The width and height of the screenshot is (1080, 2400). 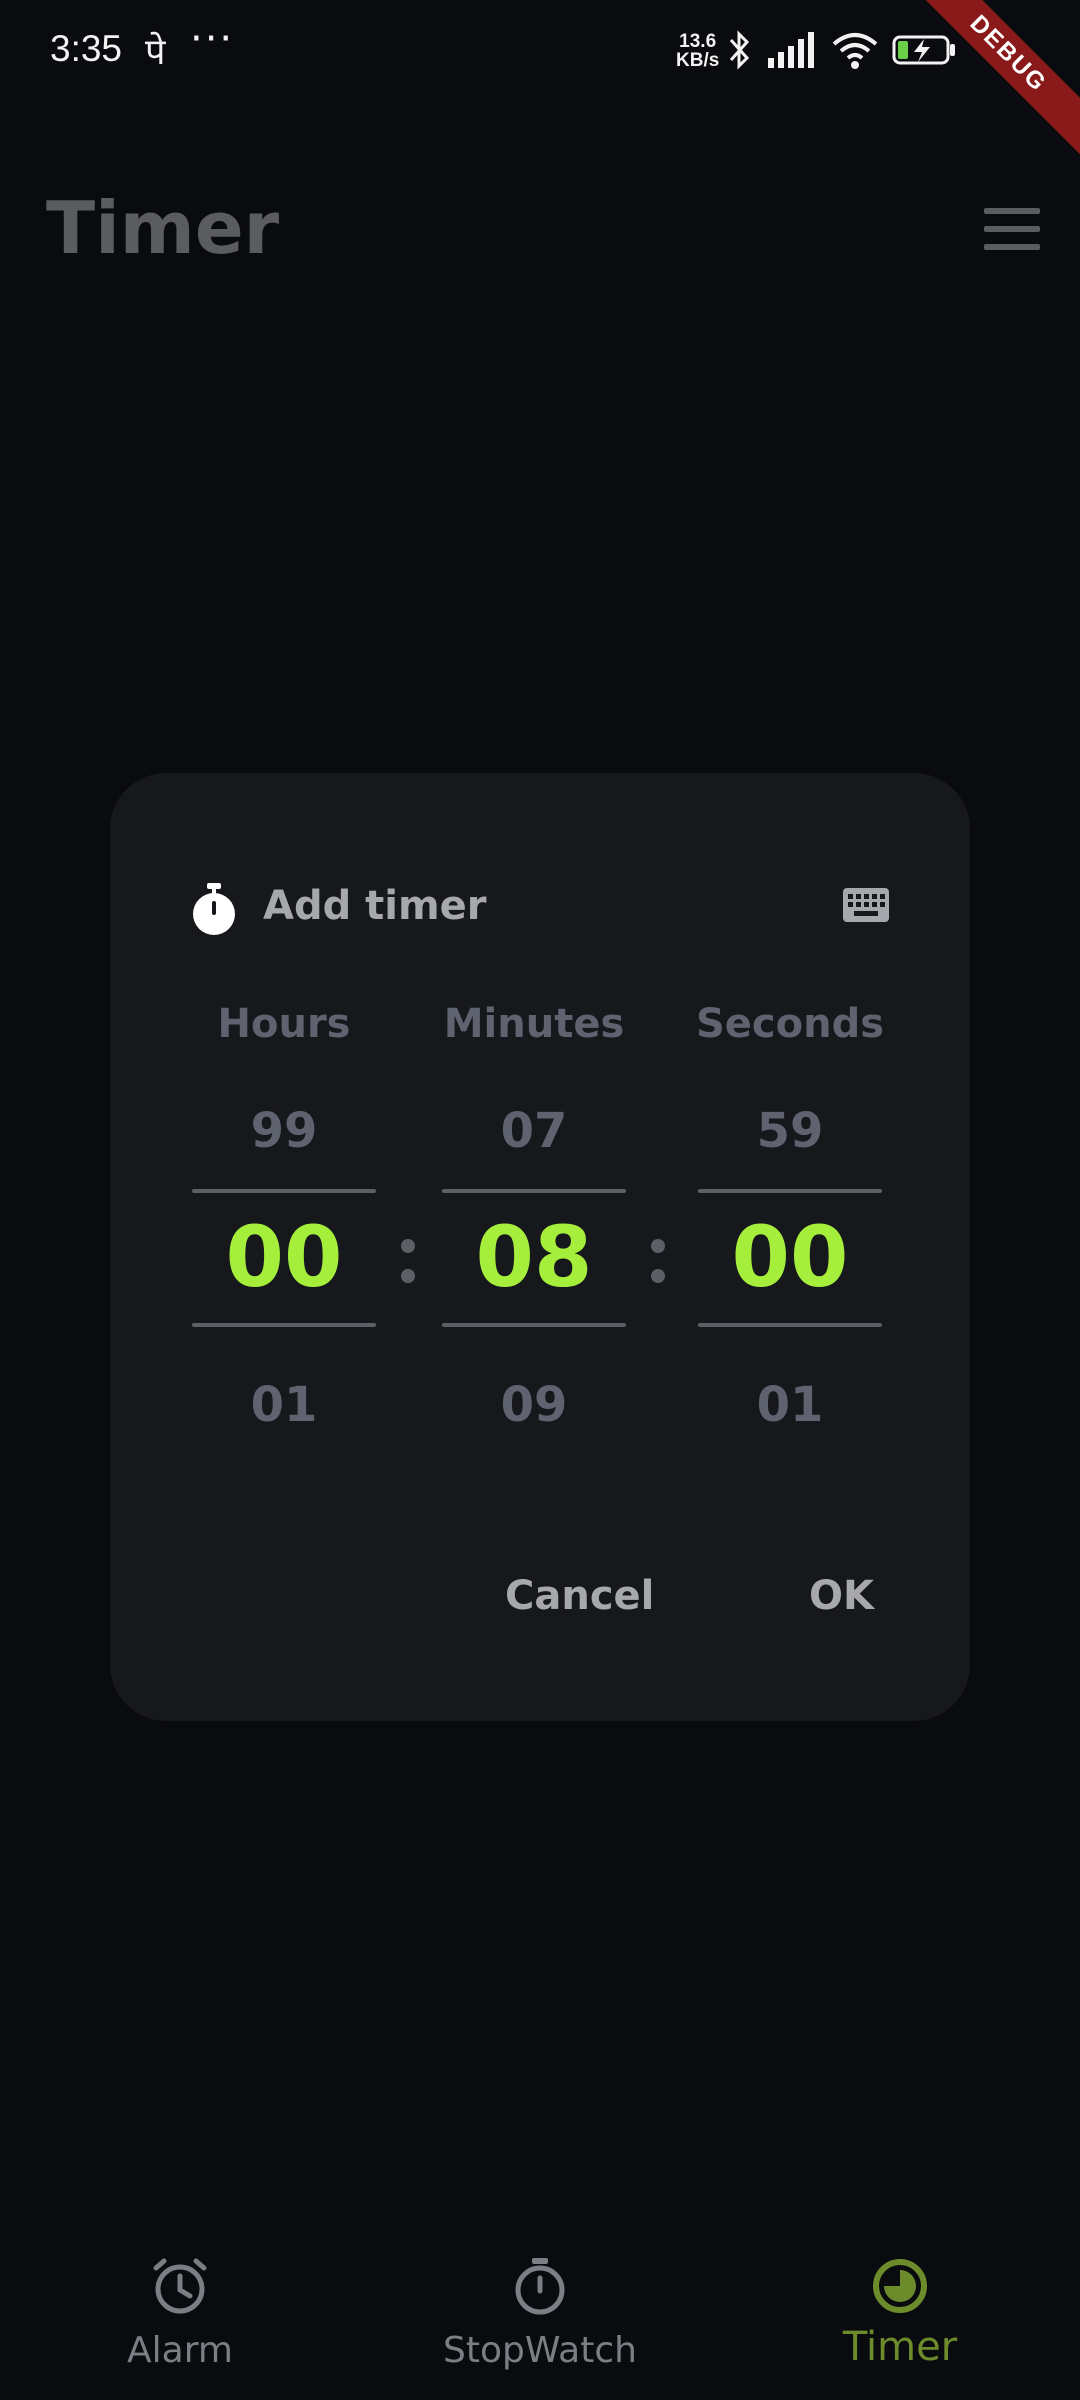 I want to click on hours-selected-value: 00, so click(x=284, y=1257).